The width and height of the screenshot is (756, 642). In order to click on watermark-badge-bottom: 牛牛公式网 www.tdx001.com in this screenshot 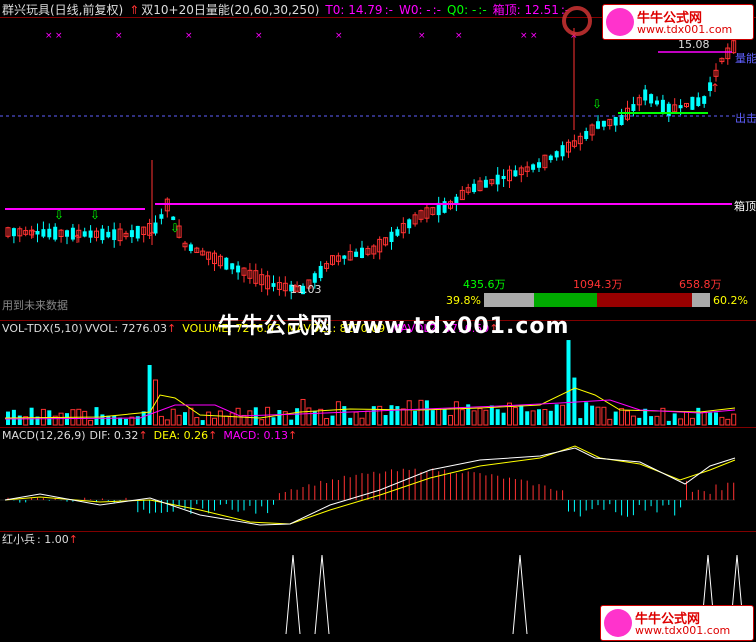, I will do `click(677, 623)`.